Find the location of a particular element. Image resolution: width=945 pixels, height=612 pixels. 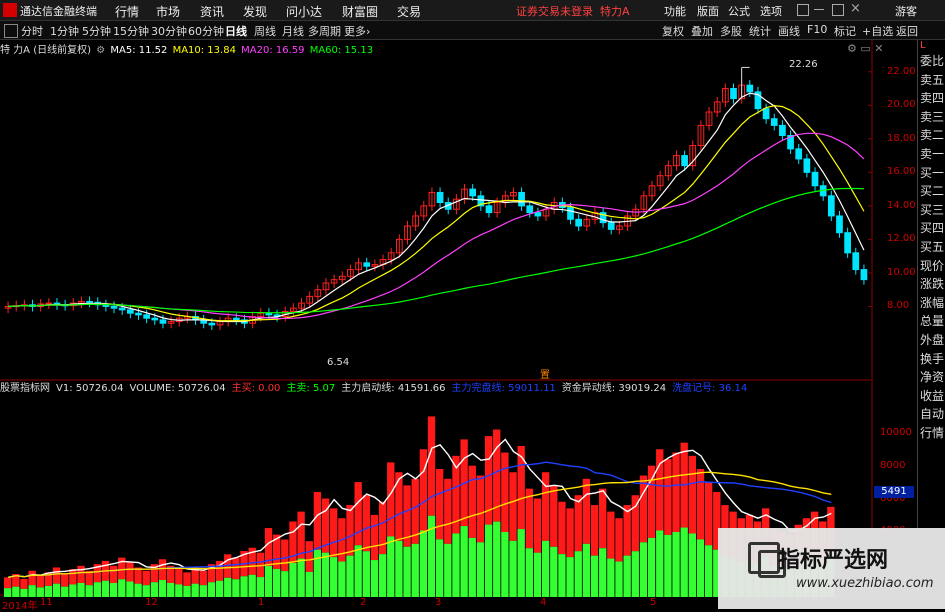

menu-discover: 发现 is located at coordinates (255, 11).